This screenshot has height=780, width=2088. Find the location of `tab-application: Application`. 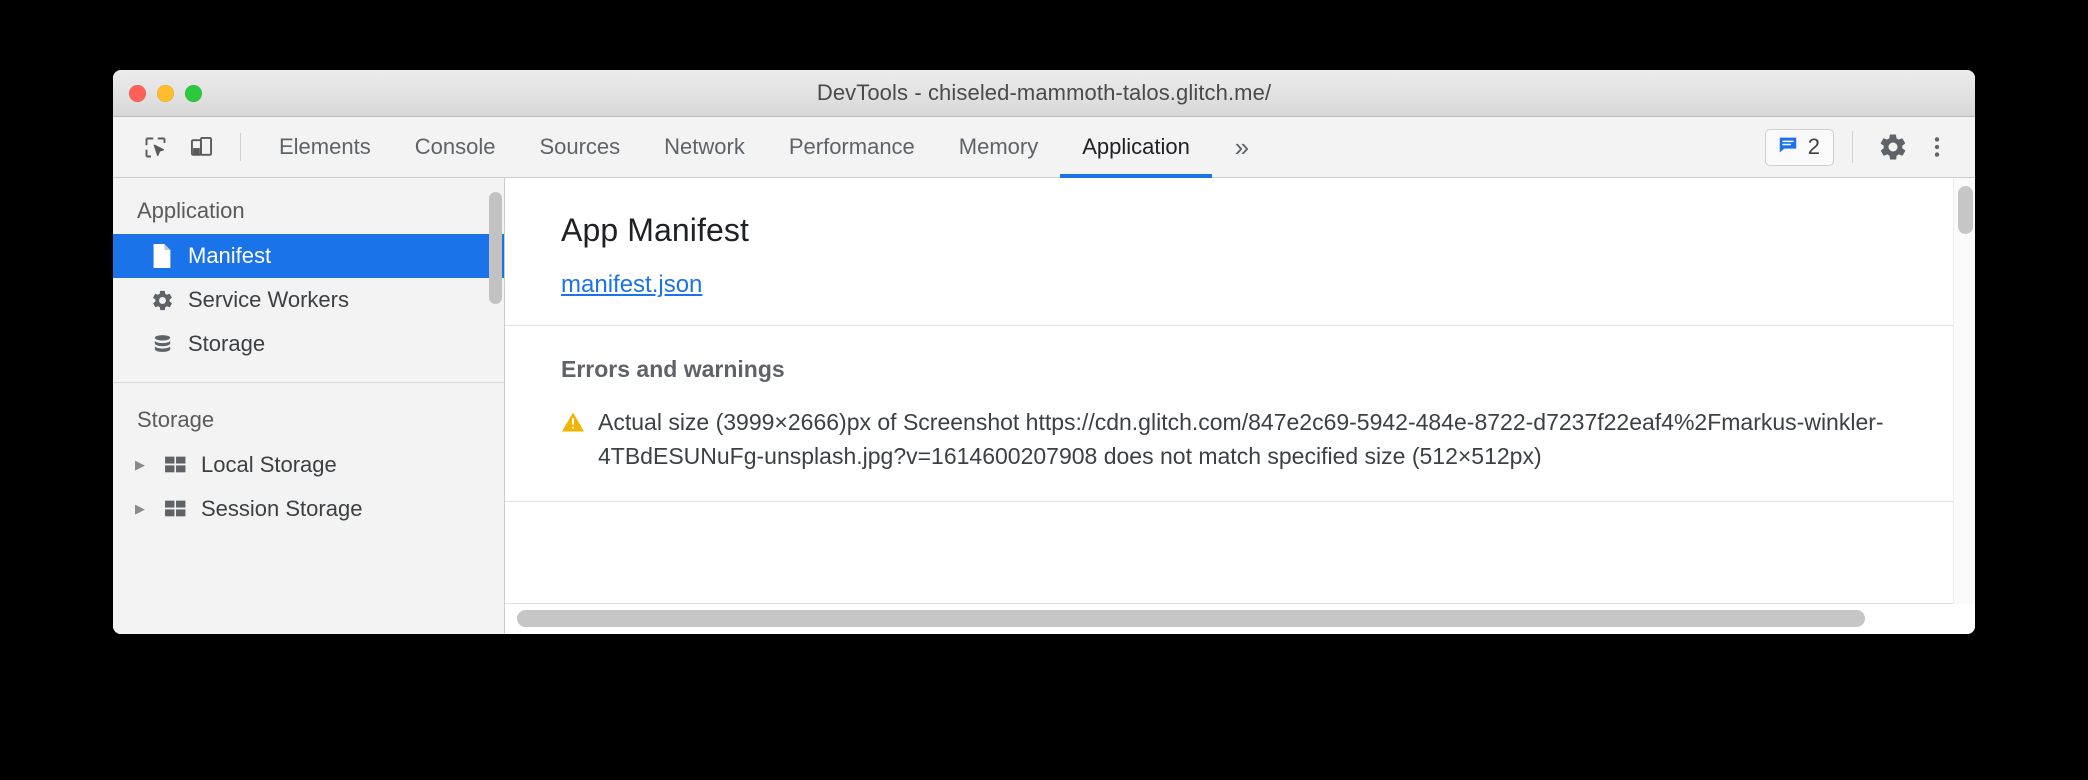

tab-application: Application is located at coordinates (1136, 147).